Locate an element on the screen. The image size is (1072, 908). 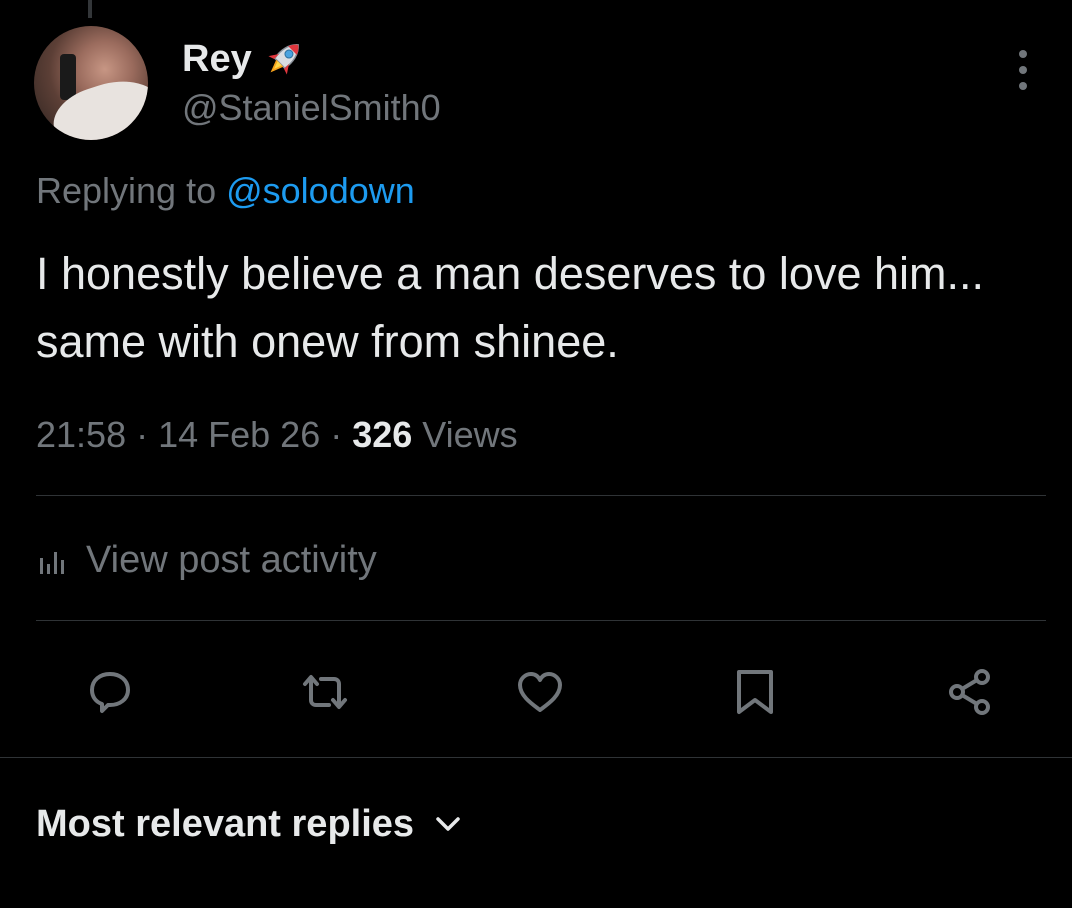
share-icon is located at coordinates (969, 692).